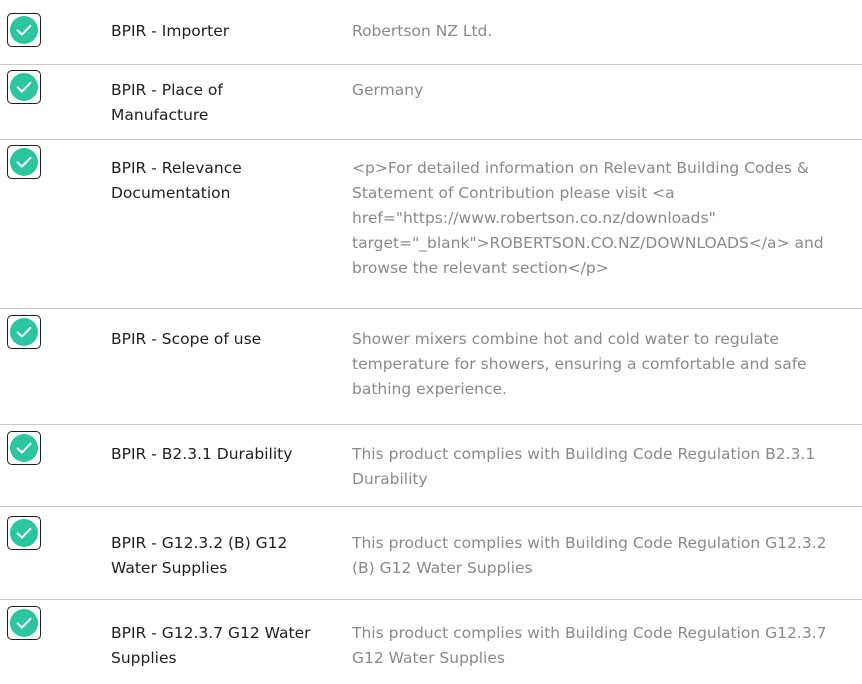 The height and width of the screenshot is (684, 862). What do you see at coordinates (211, 645) in the screenshot?
I see `bpir-label: BPIR - G12.3.7 G12 Water Supplies` at bounding box center [211, 645].